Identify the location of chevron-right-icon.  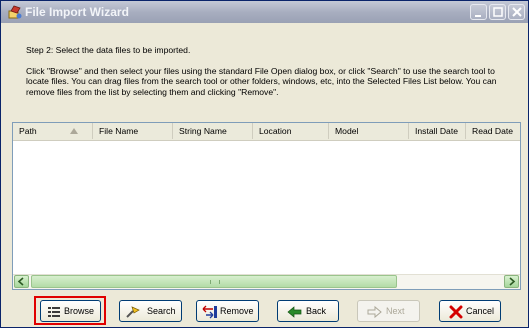
(512, 281).